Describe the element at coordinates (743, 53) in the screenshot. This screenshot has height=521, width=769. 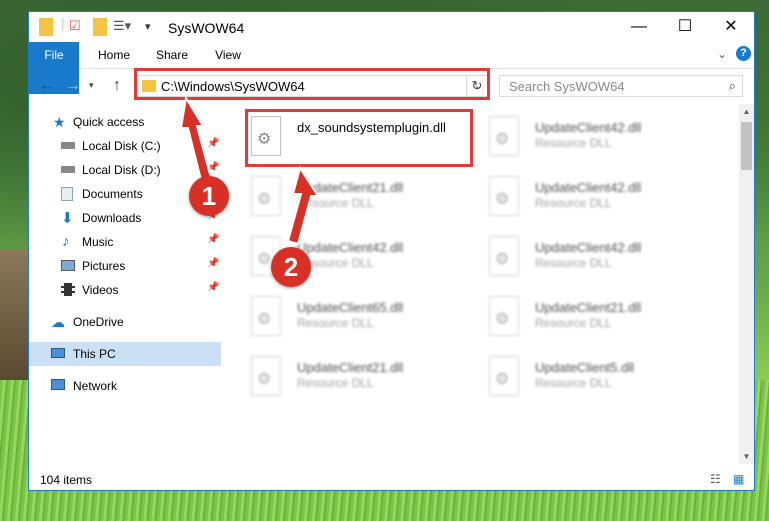
I see `help-icon: ?` at that location.